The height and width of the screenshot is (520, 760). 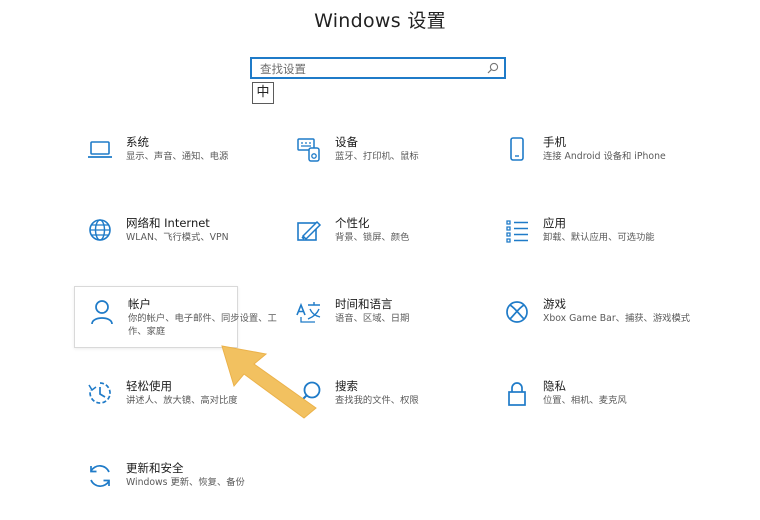 I want to click on tile-description: WLAN、飞行模式、VPN, so click(x=177, y=237).